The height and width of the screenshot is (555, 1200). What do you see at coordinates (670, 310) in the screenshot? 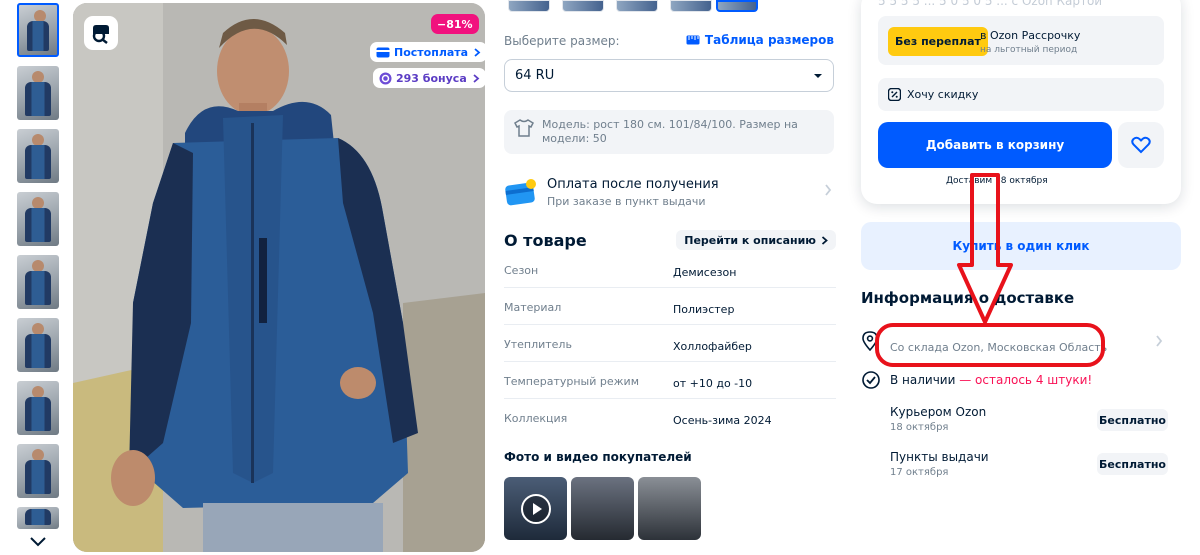
I see `characteristic-row: Материал Полиэстер` at bounding box center [670, 310].